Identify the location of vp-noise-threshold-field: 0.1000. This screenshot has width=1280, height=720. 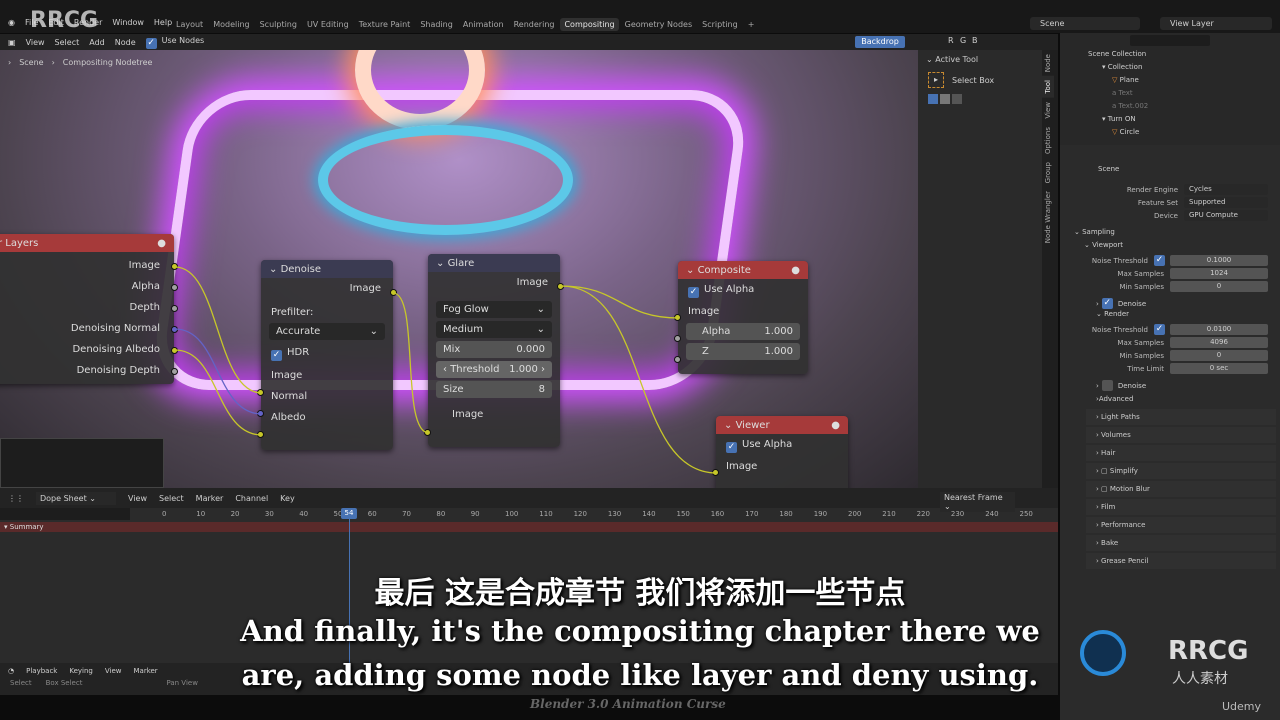
(1219, 260).